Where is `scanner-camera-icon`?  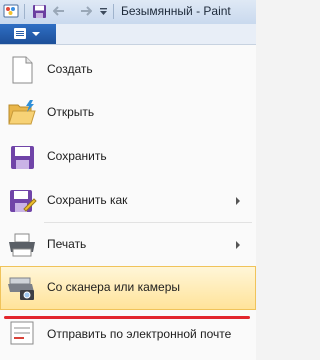
scanner-camera-icon is located at coordinates (22, 288).